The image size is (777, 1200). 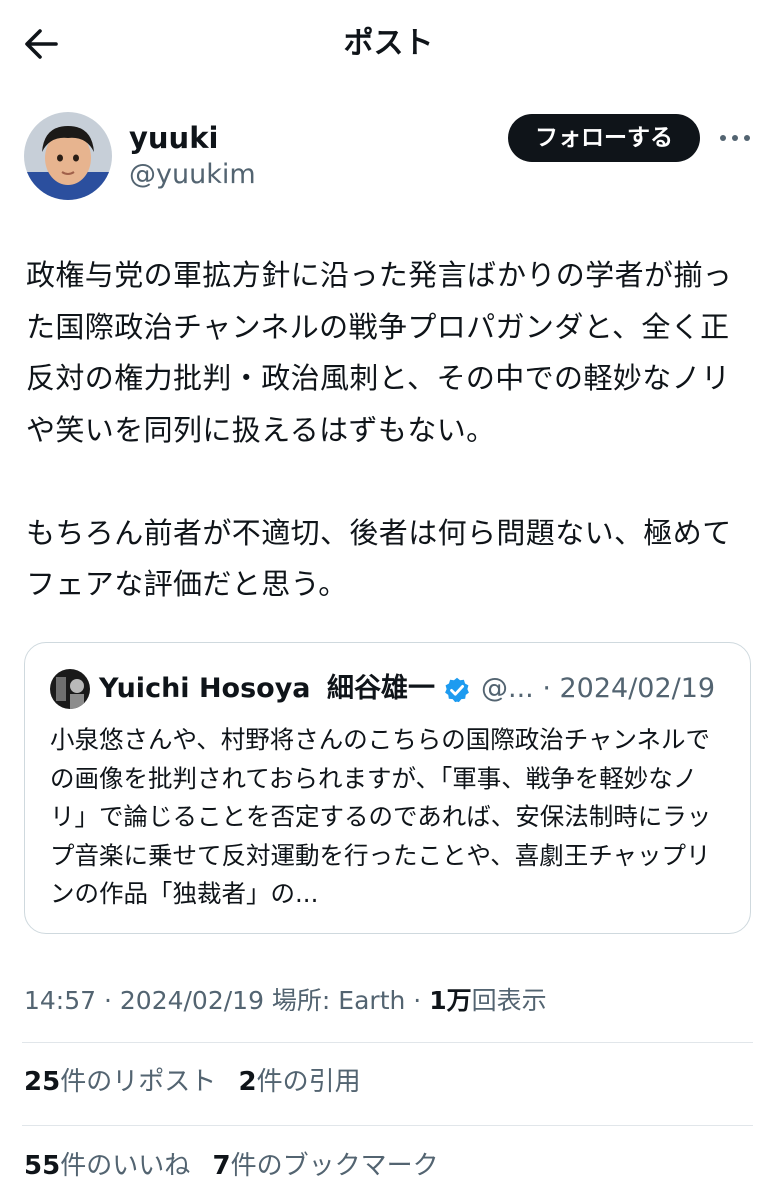 What do you see at coordinates (334, 1166) in the screenshot?
I see `bookmarks-label: 件のブックマーク` at bounding box center [334, 1166].